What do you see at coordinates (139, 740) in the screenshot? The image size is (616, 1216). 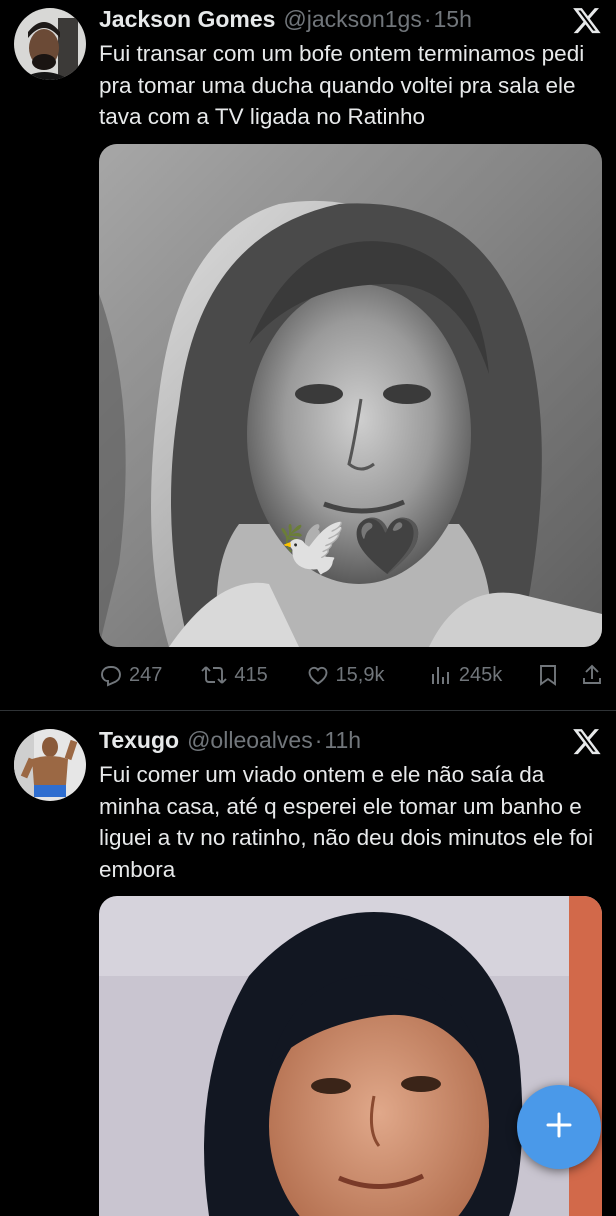 I see `display-name: Texugo` at bounding box center [139, 740].